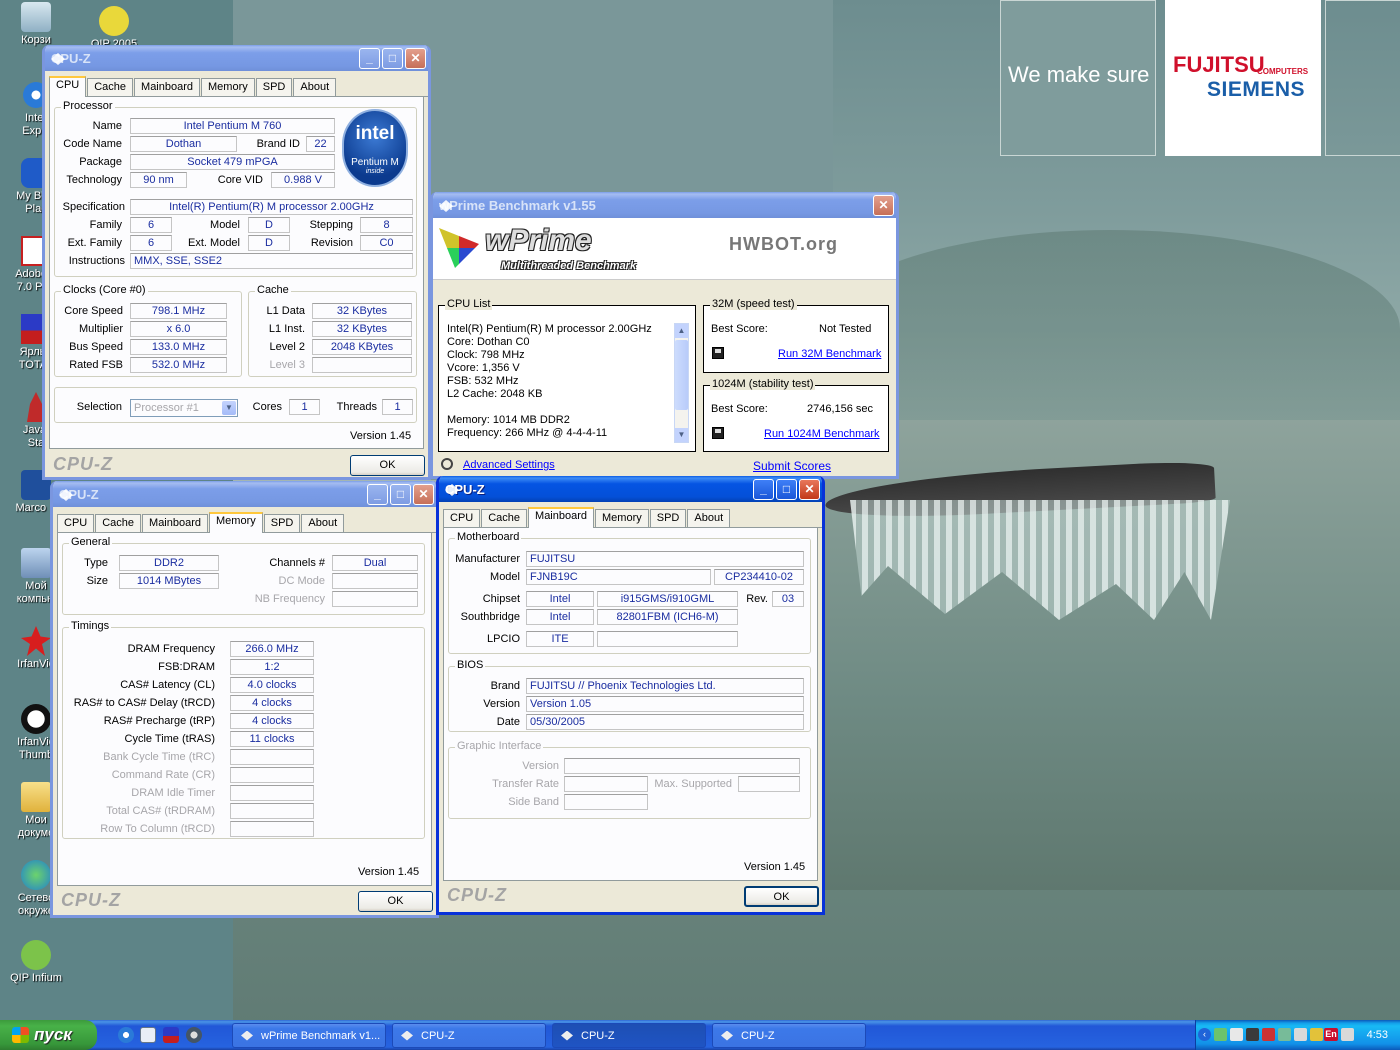  What do you see at coordinates (36, 24) in the screenshot?
I see `desktop-icon-recycle-bin: Корзи` at bounding box center [36, 24].